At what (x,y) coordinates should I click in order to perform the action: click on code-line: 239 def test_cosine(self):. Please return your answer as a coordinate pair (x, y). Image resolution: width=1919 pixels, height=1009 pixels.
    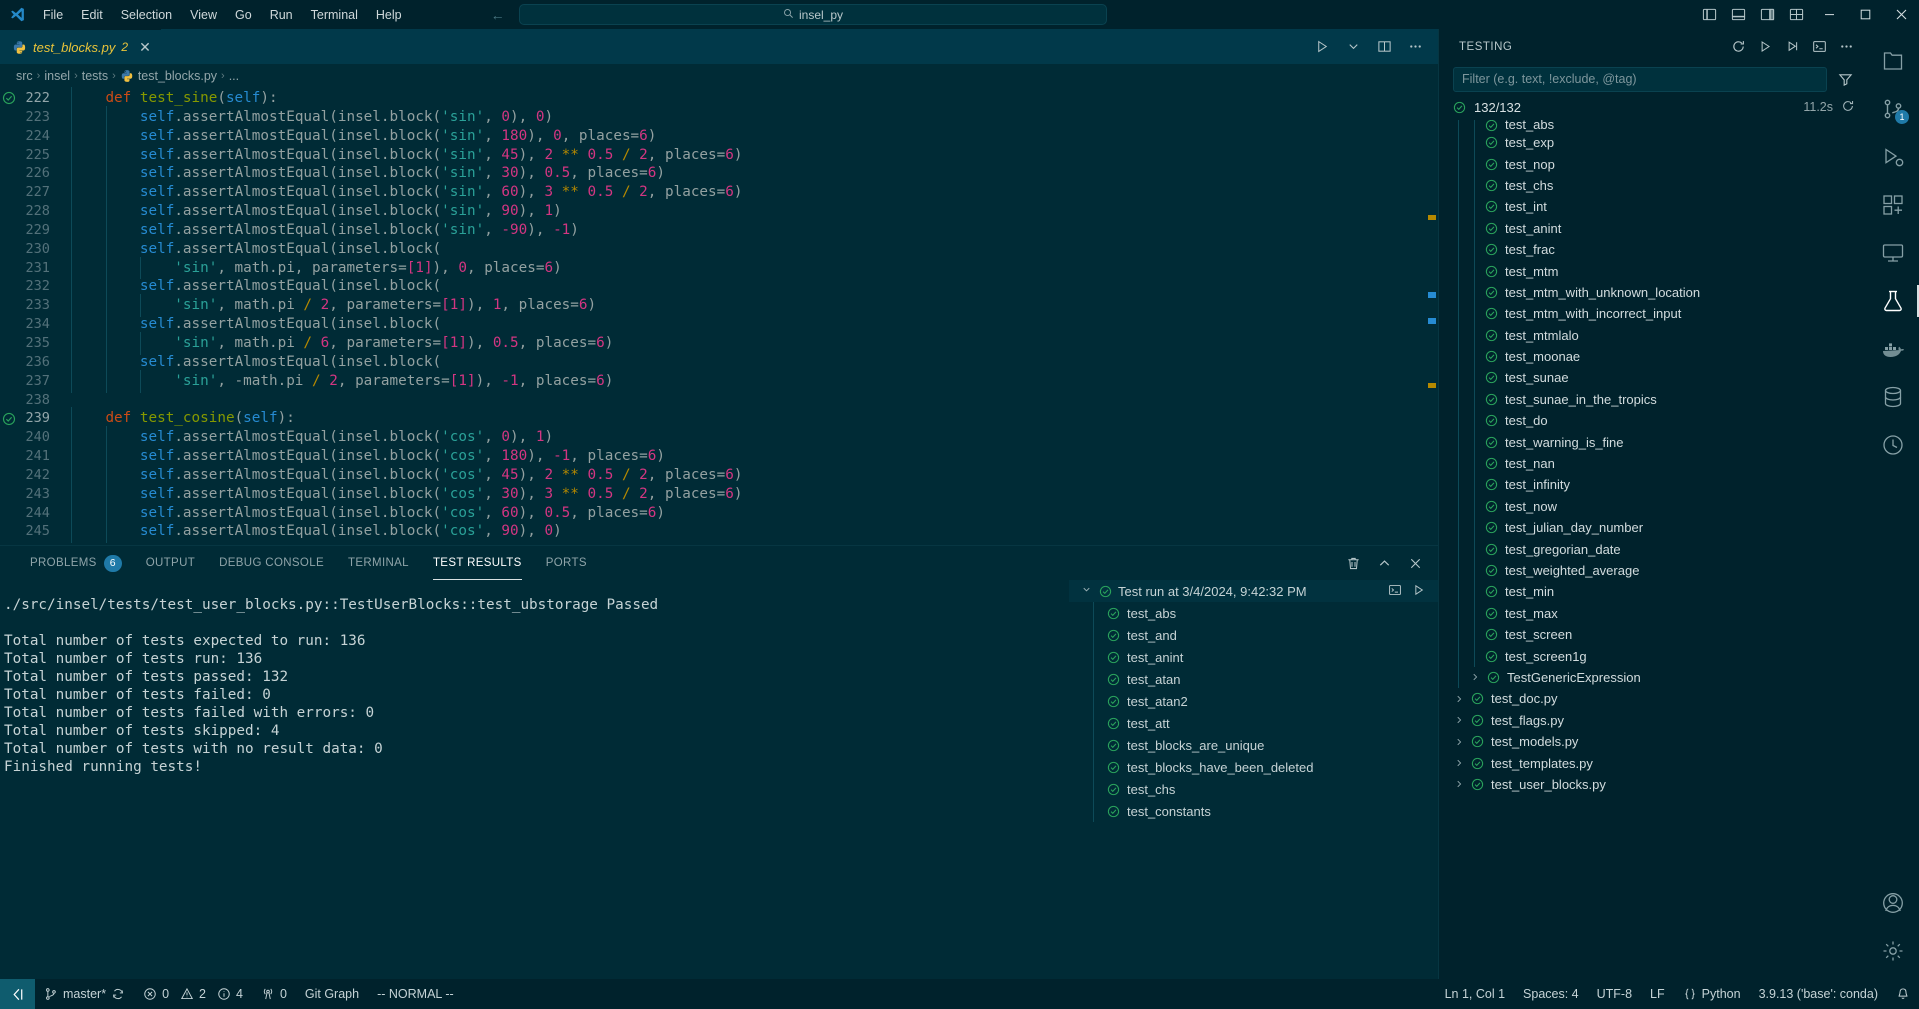
    Looking at the image, I should click on (719, 419).